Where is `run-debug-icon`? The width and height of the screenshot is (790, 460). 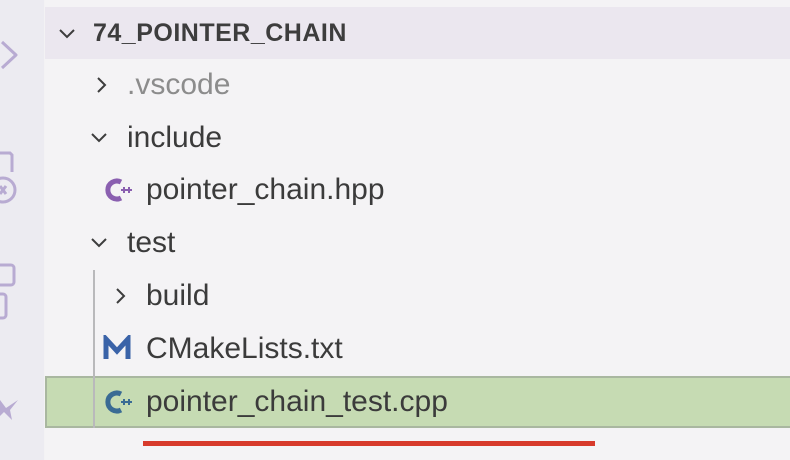 run-debug-icon is located at coordinates (10, 55).